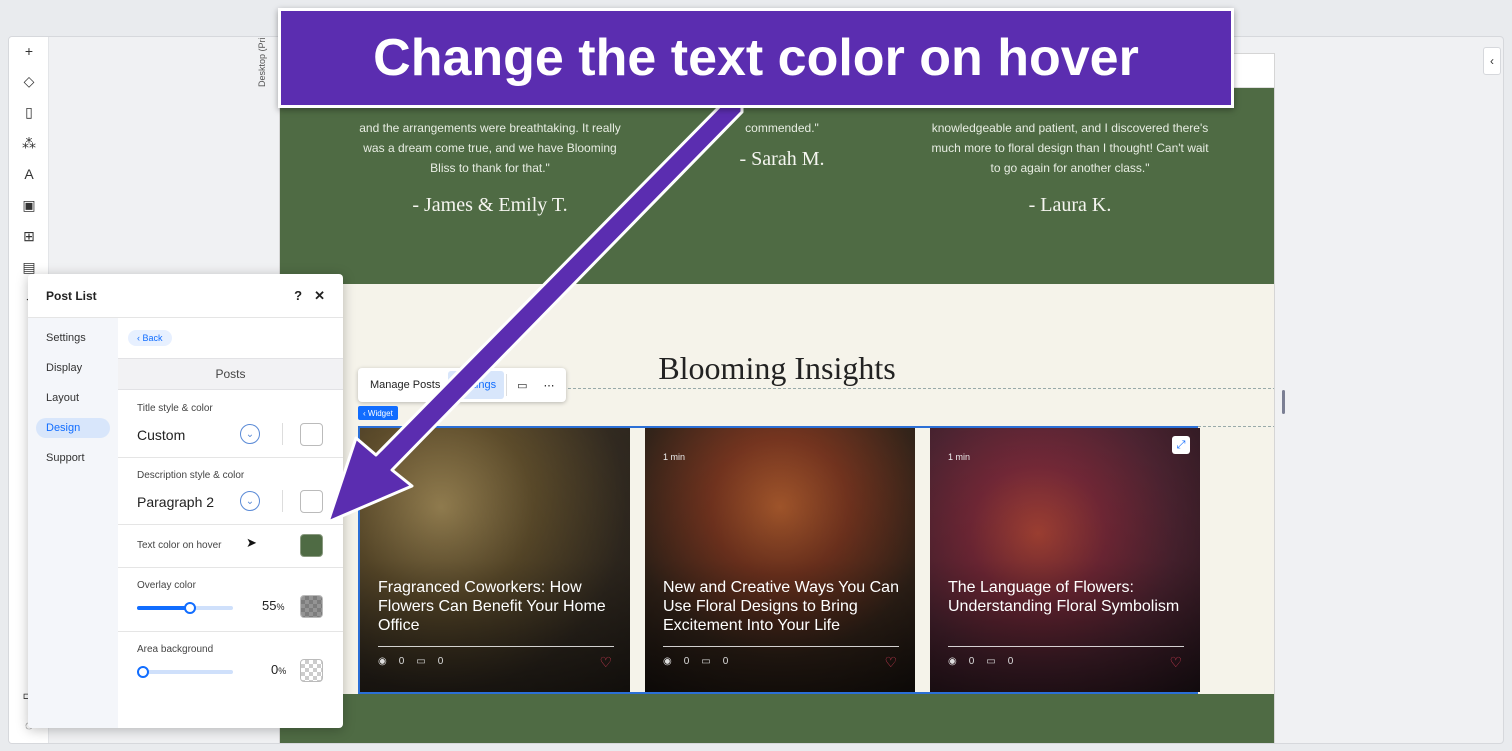 Image resolution: width=1512 pixels, height=751 pixels. I want to click on close-button: ✕, so click(319, 296).